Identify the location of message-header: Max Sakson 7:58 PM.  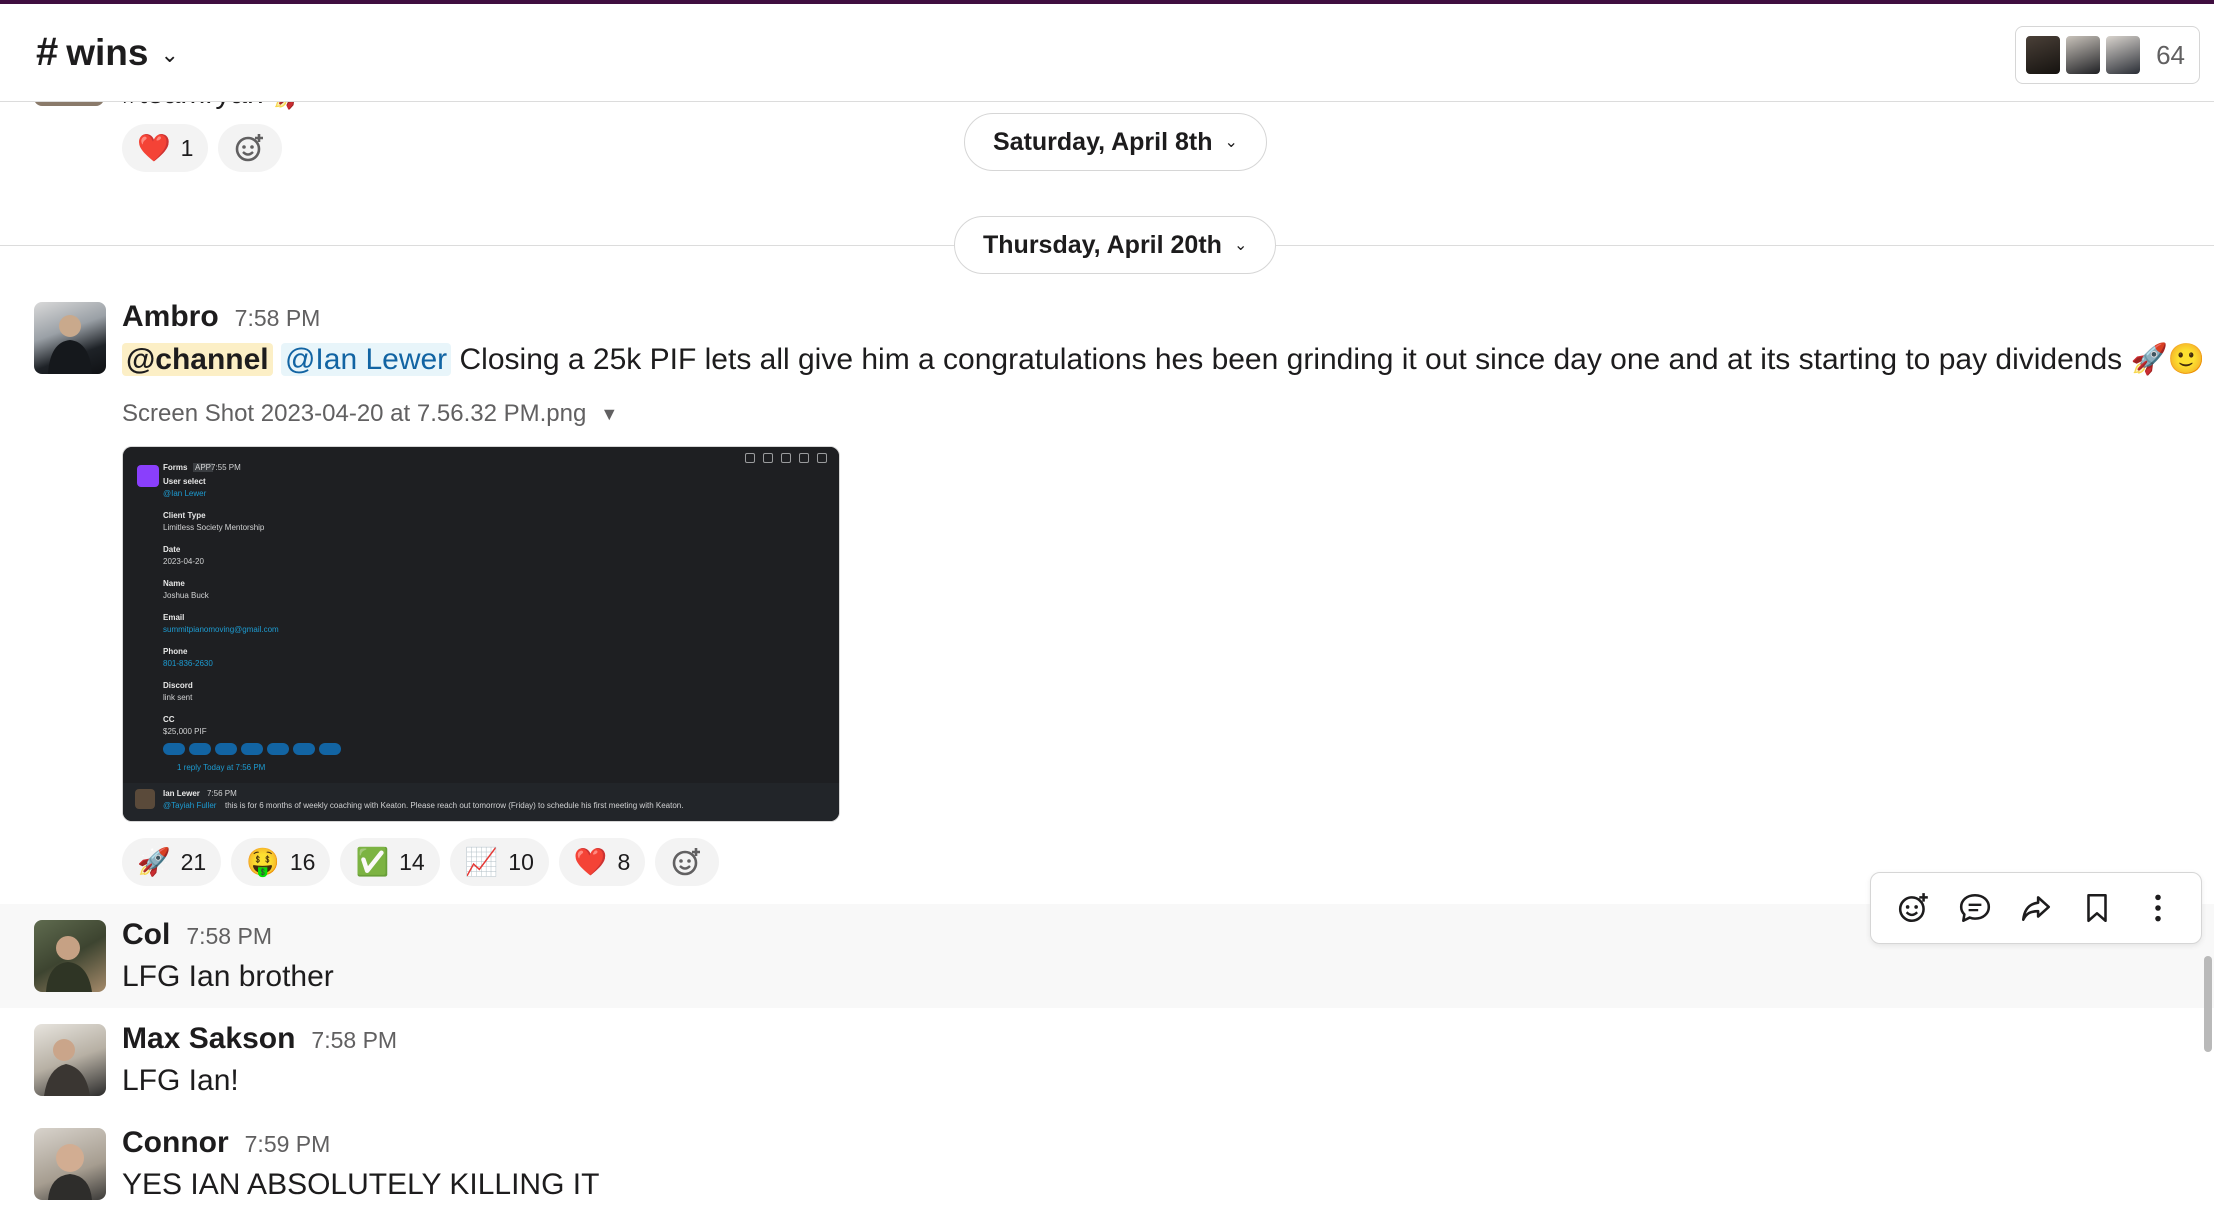
(259, 1039).